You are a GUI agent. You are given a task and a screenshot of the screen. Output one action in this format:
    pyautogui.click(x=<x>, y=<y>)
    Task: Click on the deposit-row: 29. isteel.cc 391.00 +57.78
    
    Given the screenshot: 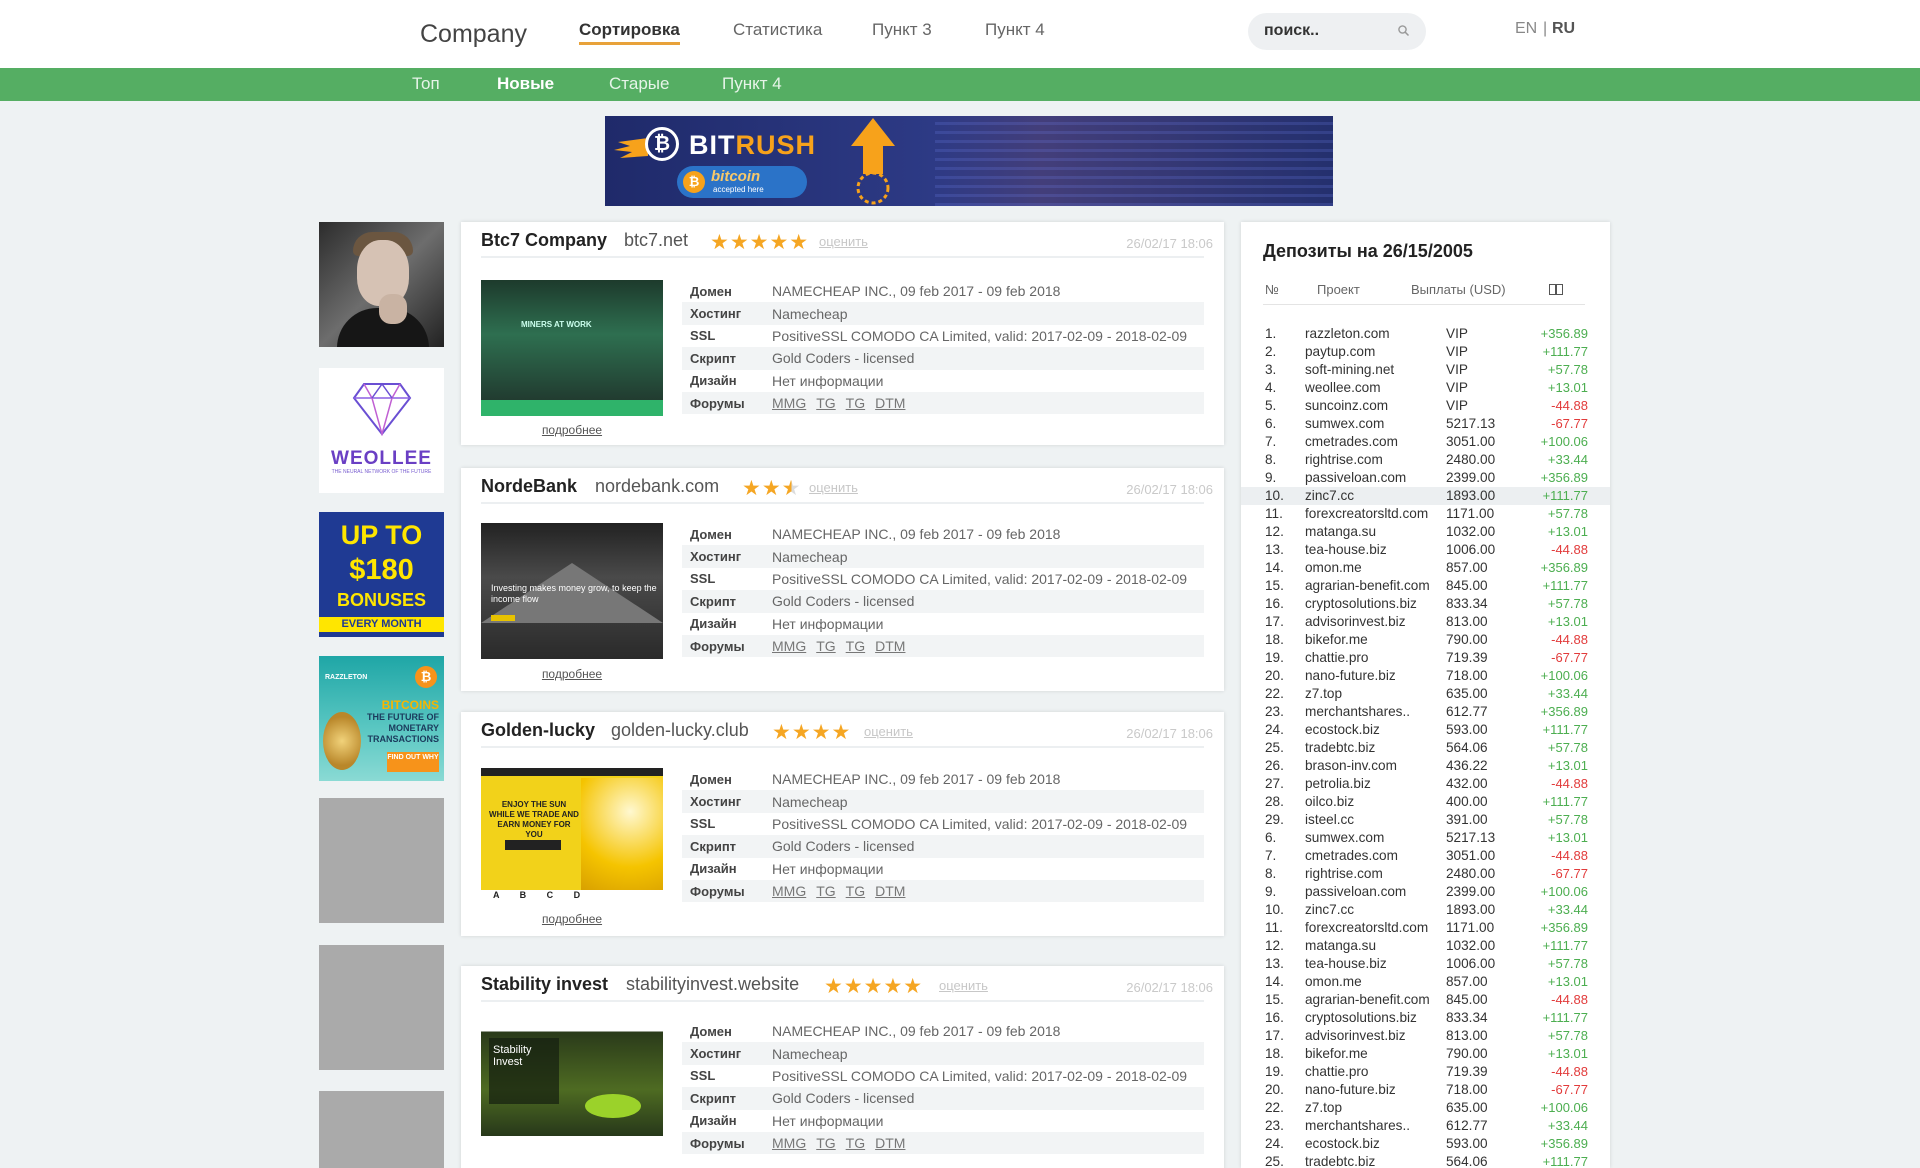 What is the action you would take?
    pyautogui.click(x=1425, y=820)
    